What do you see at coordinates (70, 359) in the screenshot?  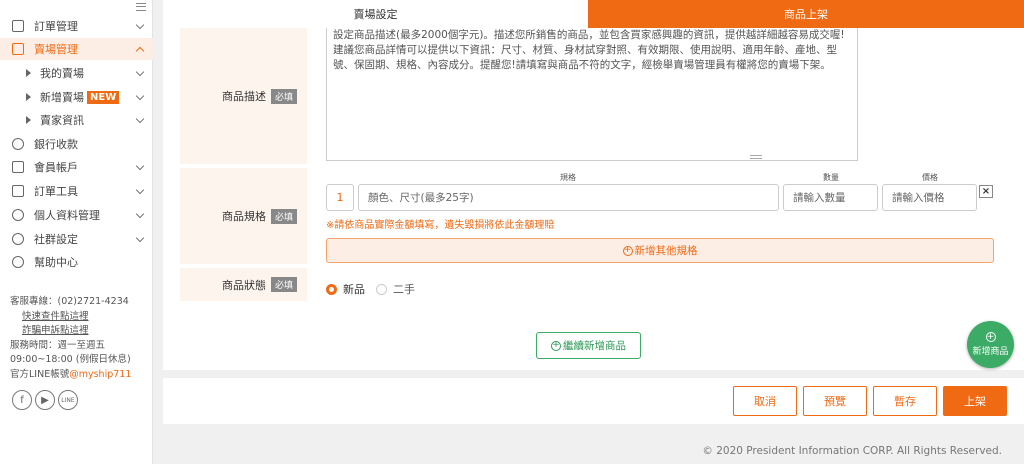 I see `service-hours: 09:00~18:00 (例假日休息)` at bounding box center [70, 359].